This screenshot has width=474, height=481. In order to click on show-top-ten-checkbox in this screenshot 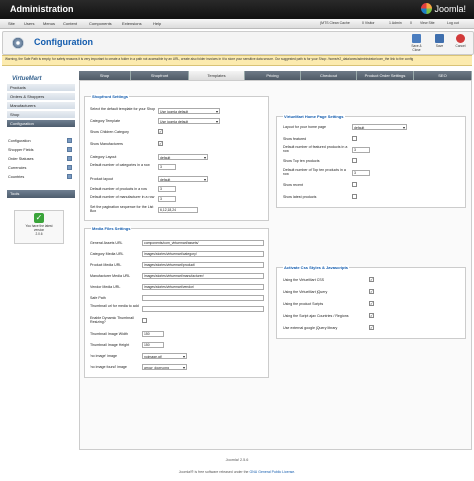, I will do `click(354, 160)`.